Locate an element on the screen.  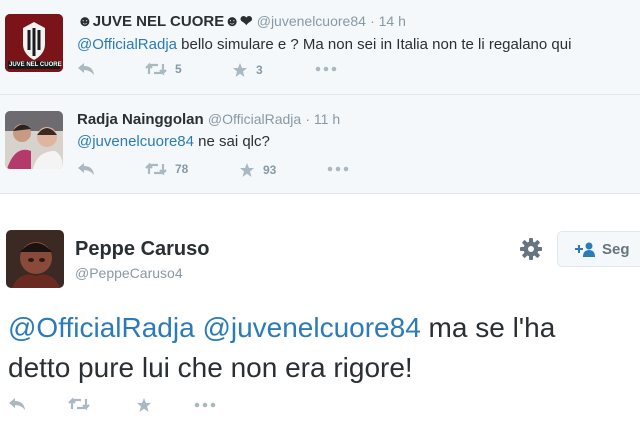
retweet-button: 78 is located at coordinates (166, 169).